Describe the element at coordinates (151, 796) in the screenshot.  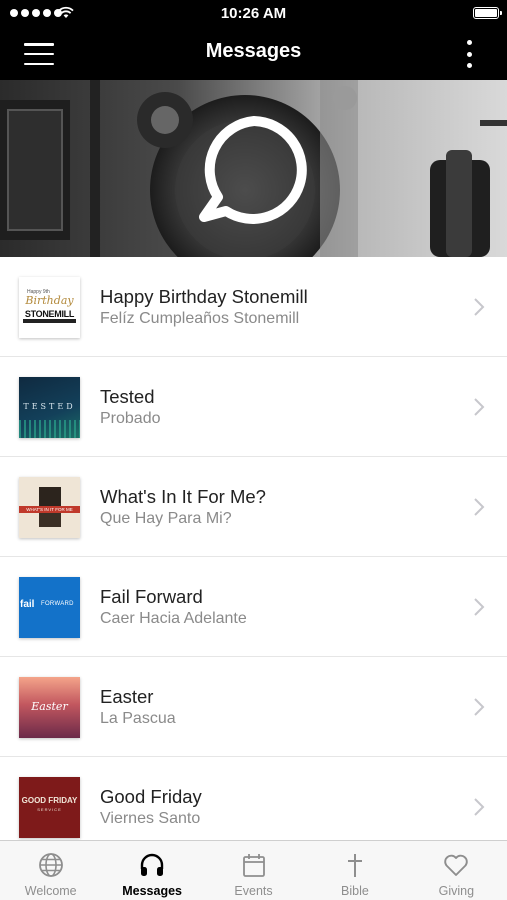
I see `message-title: Good Friday` at that location.